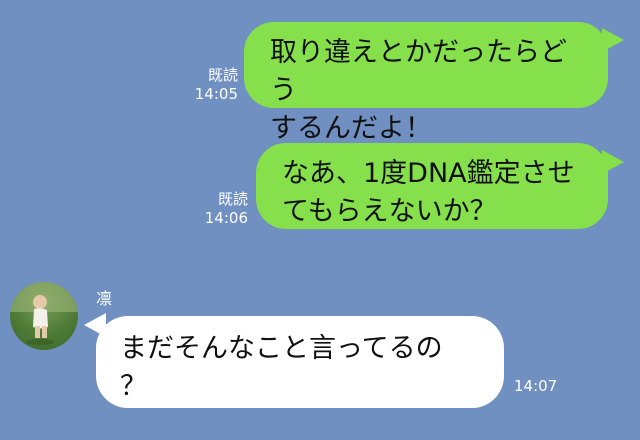  I want to click on message-meta-2: 既読 14:06, so click(222, 209).